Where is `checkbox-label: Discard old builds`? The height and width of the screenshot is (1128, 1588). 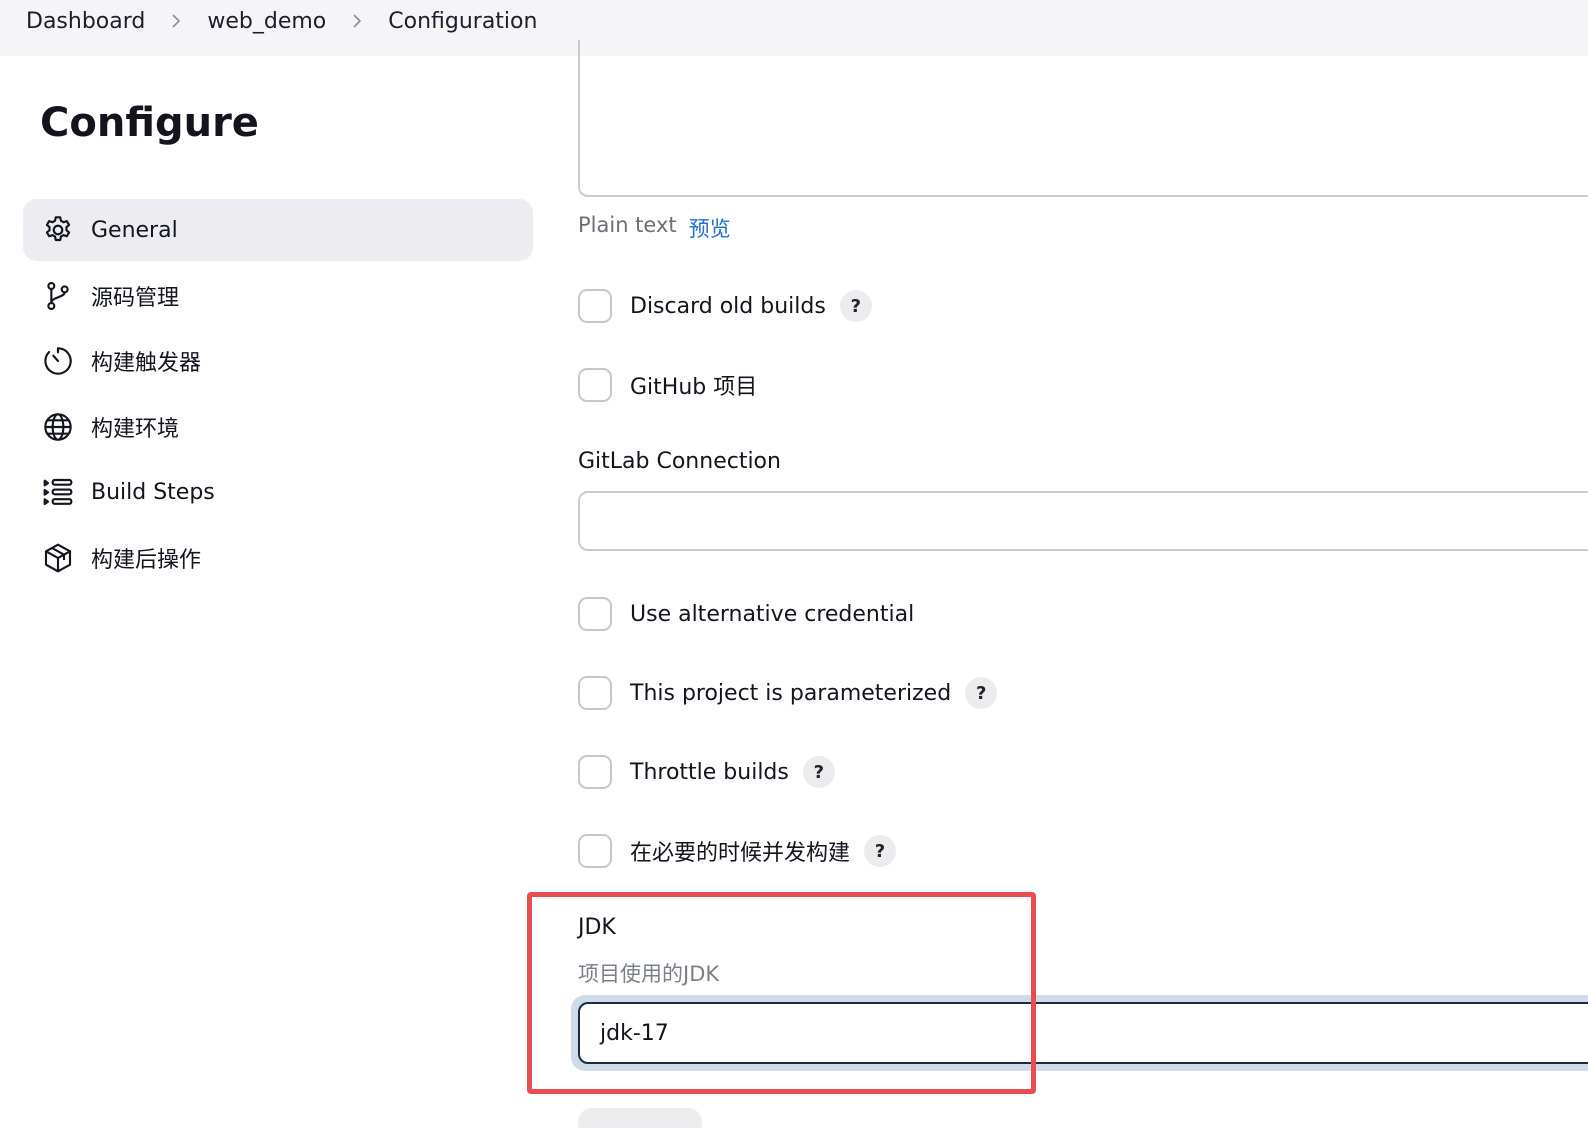 checkbox-label: Discard old builds is located at coordinates (728, 306).